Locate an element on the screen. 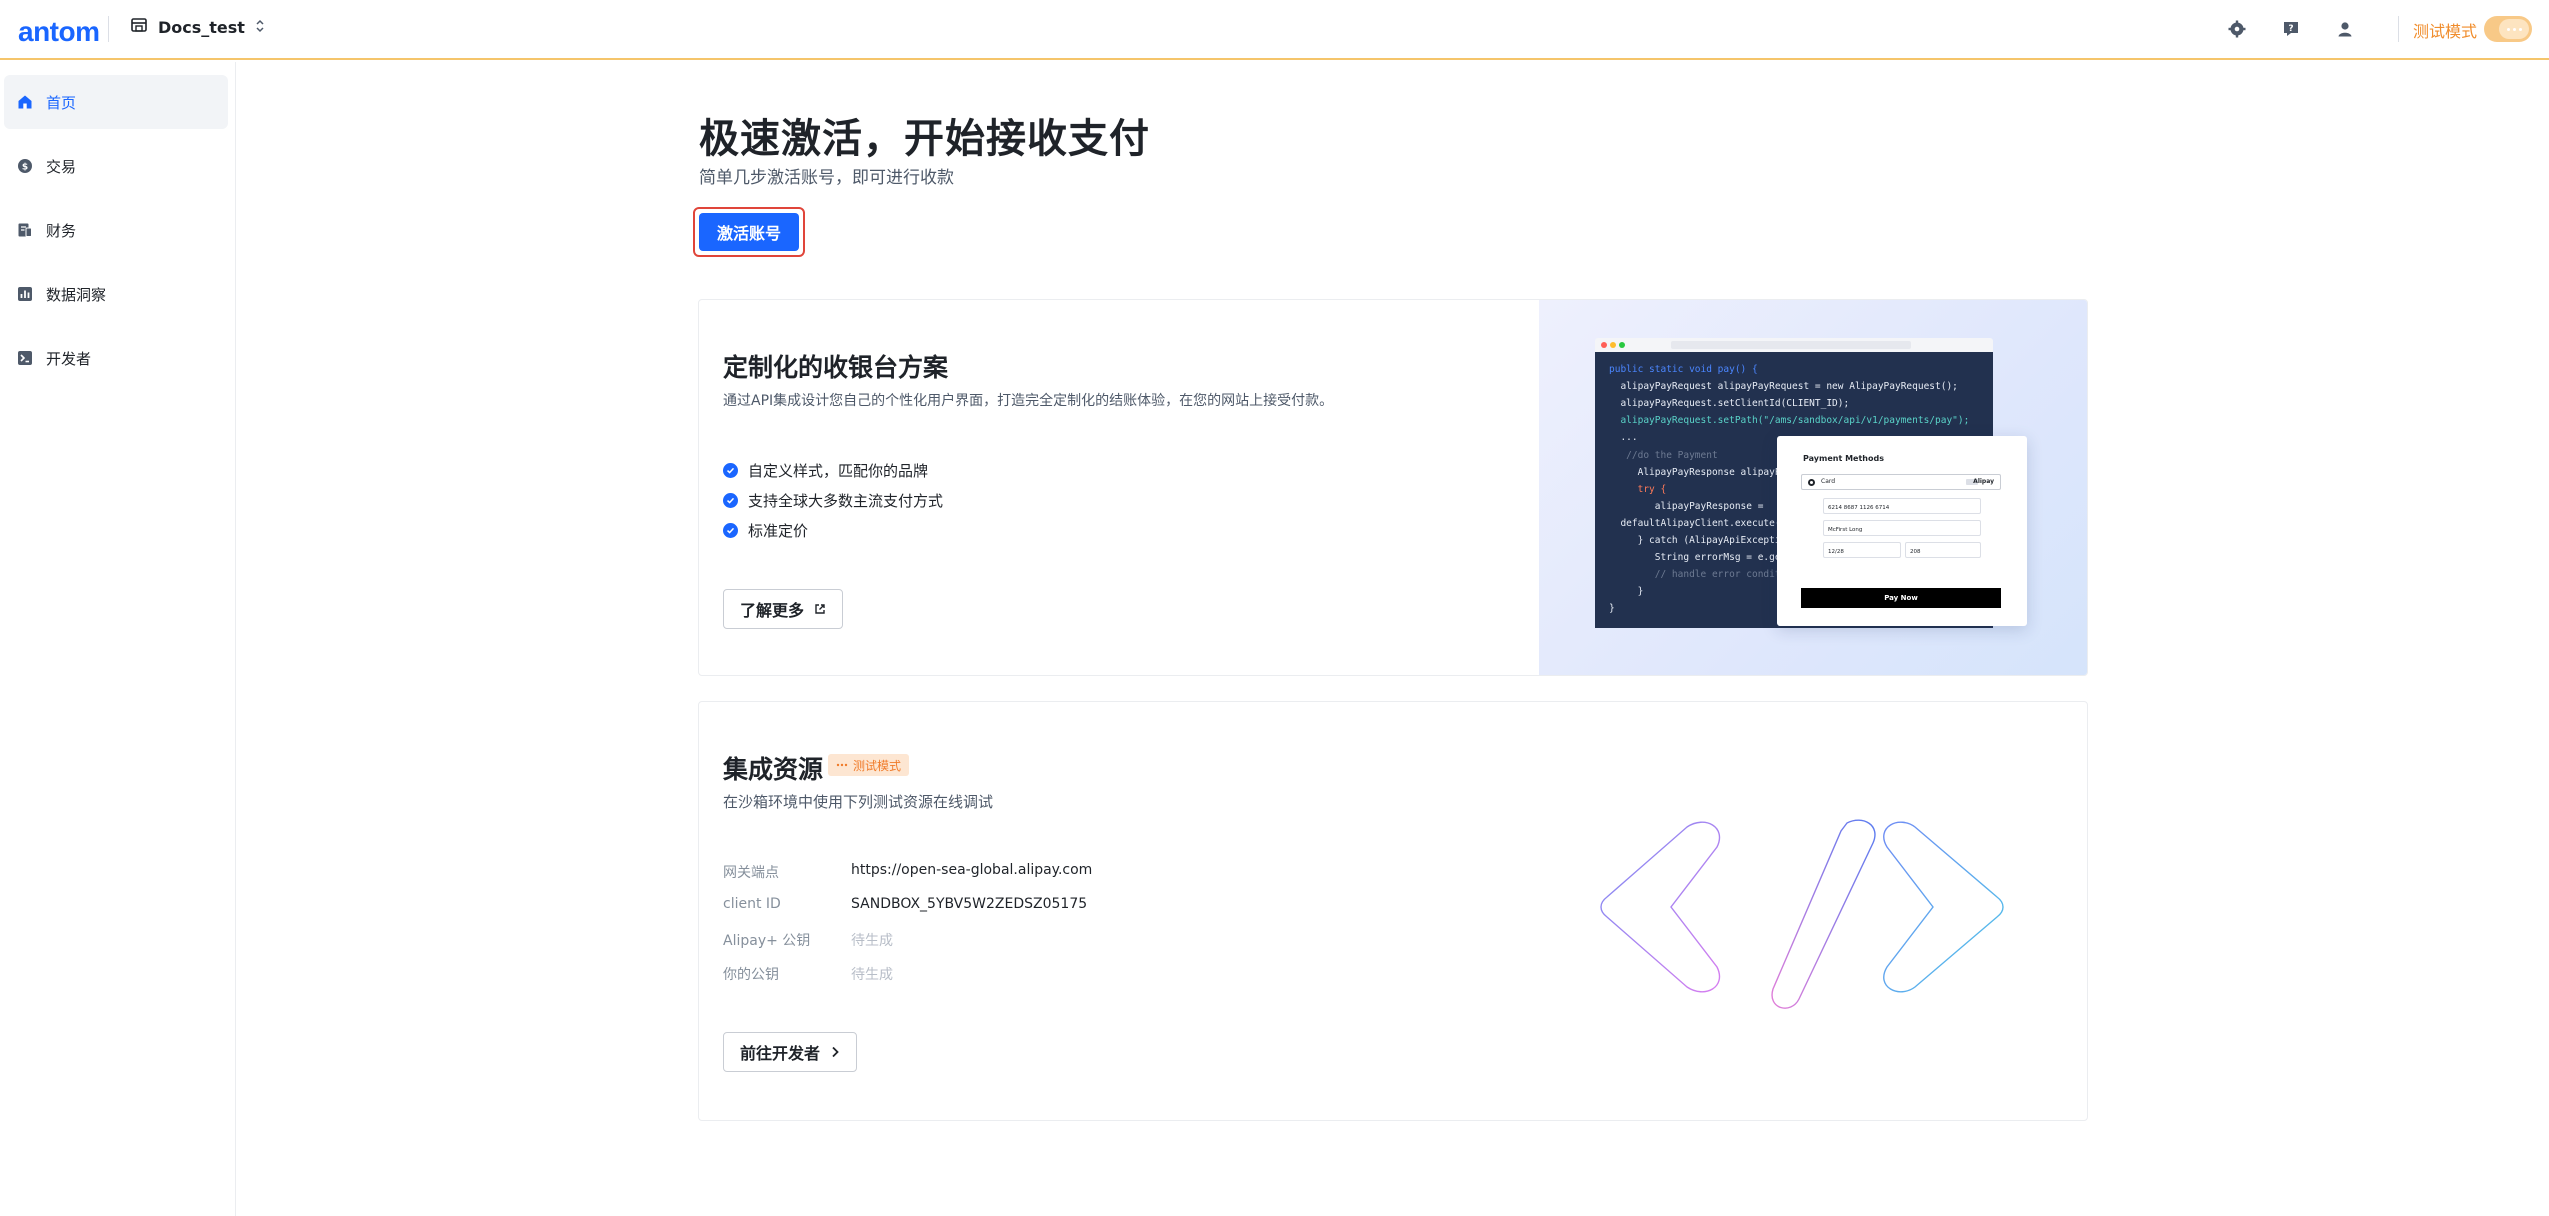 The image size is (2549, 1216). payment-methods-title: Payment Methods is located at coordinates (1843, 458).